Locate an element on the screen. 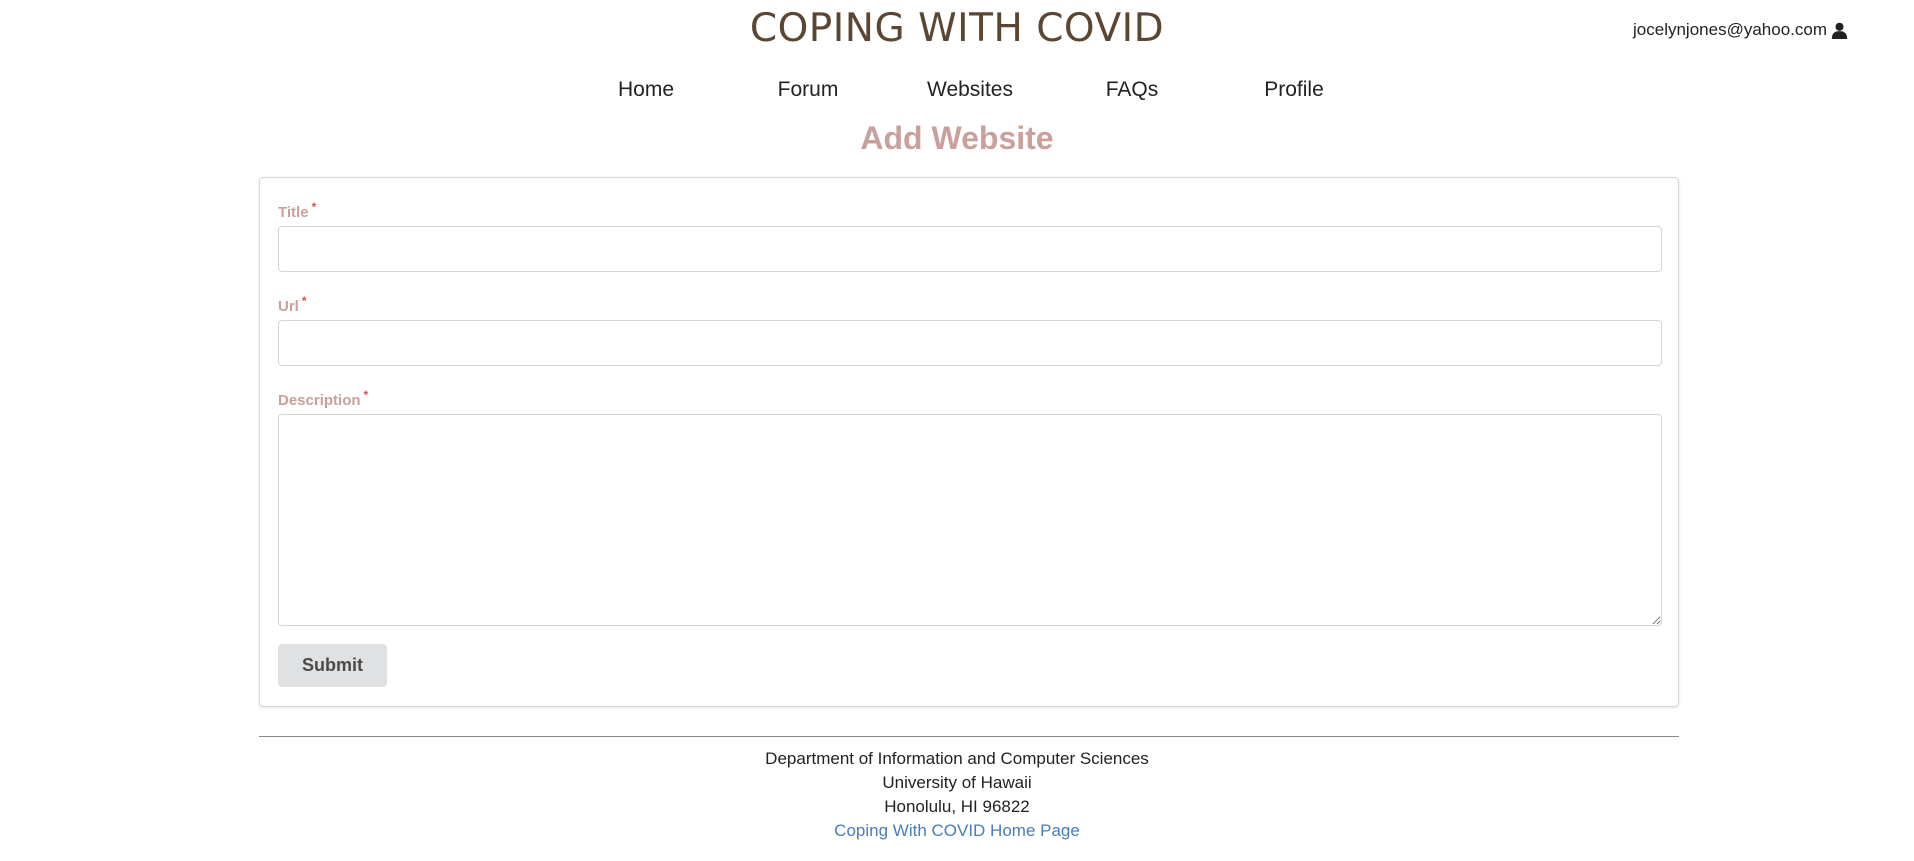 The image size is (1914, 861). nav-websites: Websites is located at coordinates (970, 90).